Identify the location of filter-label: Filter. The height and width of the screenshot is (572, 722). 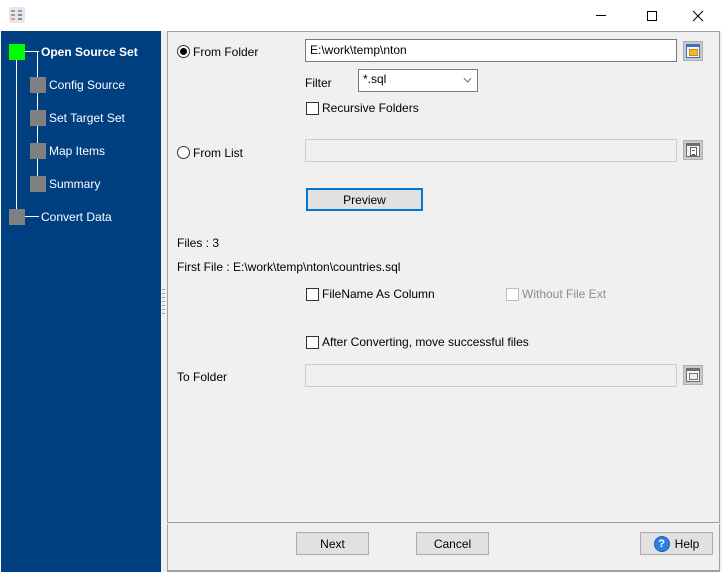
(318, 83).